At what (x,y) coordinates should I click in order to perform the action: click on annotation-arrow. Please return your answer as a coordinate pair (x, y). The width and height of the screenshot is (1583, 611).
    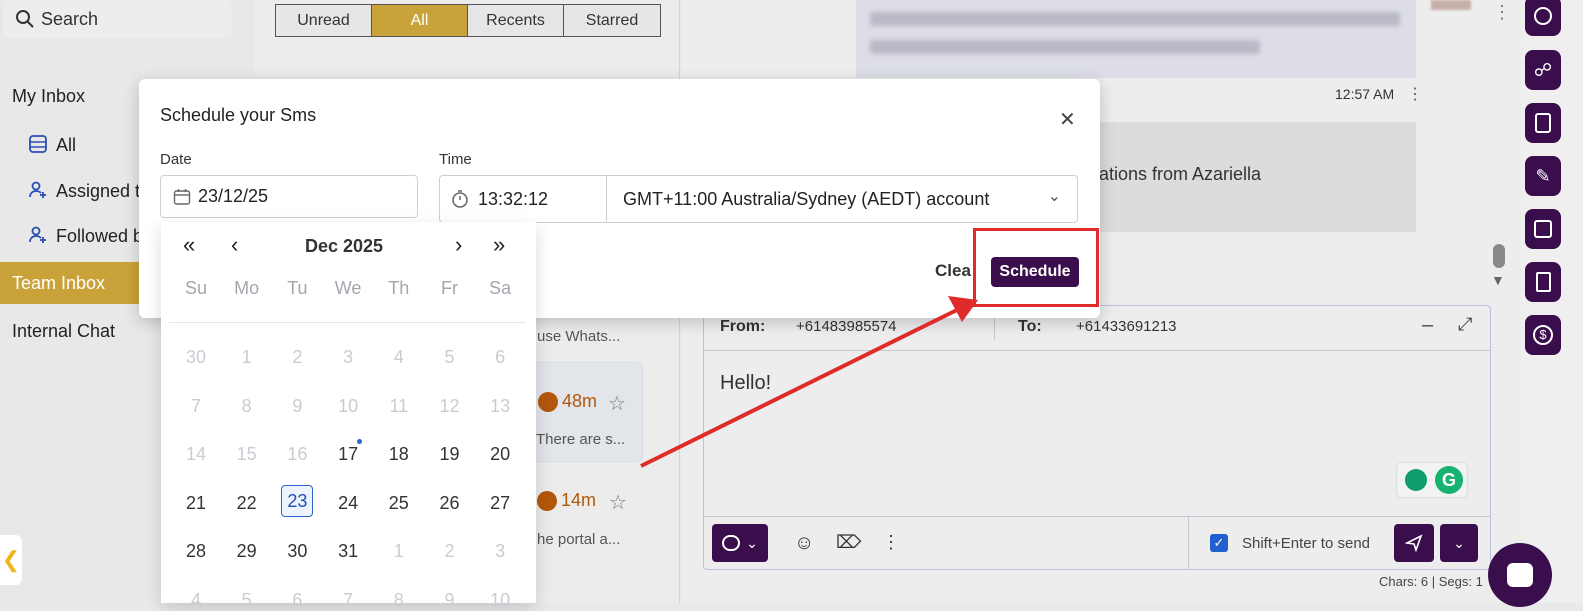
    Looking at the image, I should click on (809, 382).